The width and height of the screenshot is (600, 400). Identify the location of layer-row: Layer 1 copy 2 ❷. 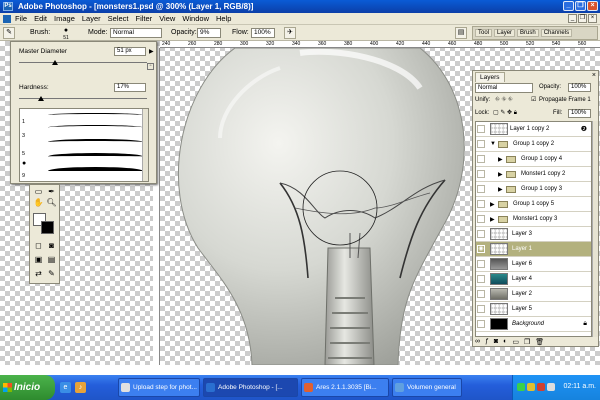
(533, 129).